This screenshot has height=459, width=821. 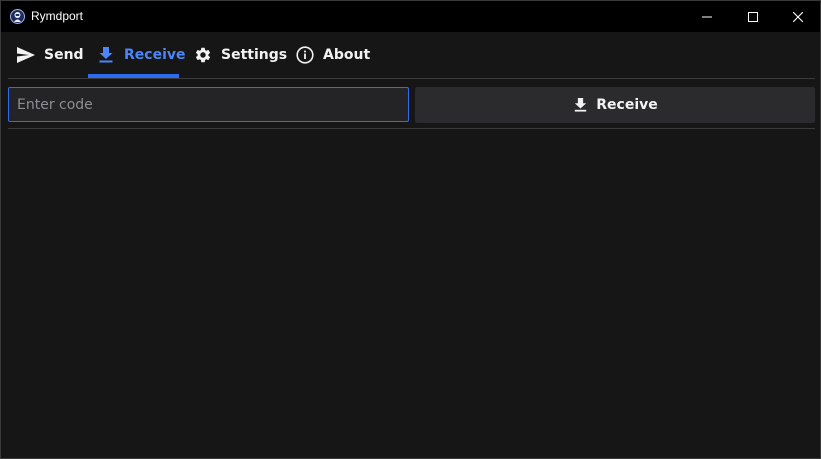 What do you see at coordinates (347, 55) in the screenshot?
I see `tab-about-label: About` at bounding box center [347, 55].